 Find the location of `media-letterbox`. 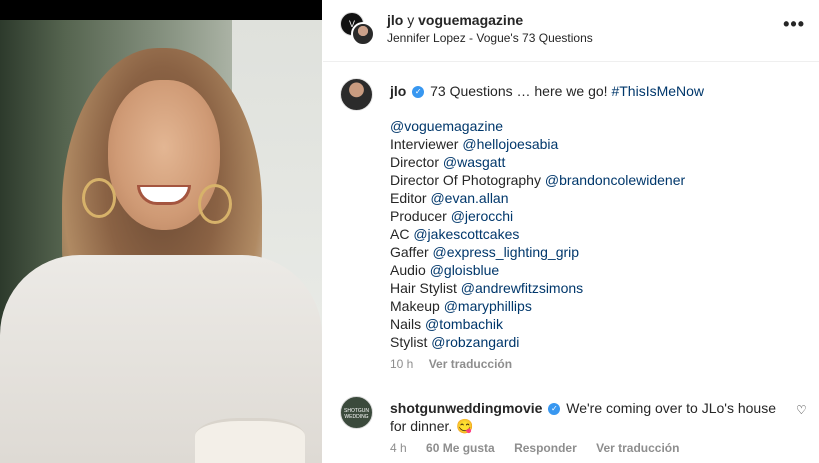

media-letterbox is located at coordinates (161, 10).